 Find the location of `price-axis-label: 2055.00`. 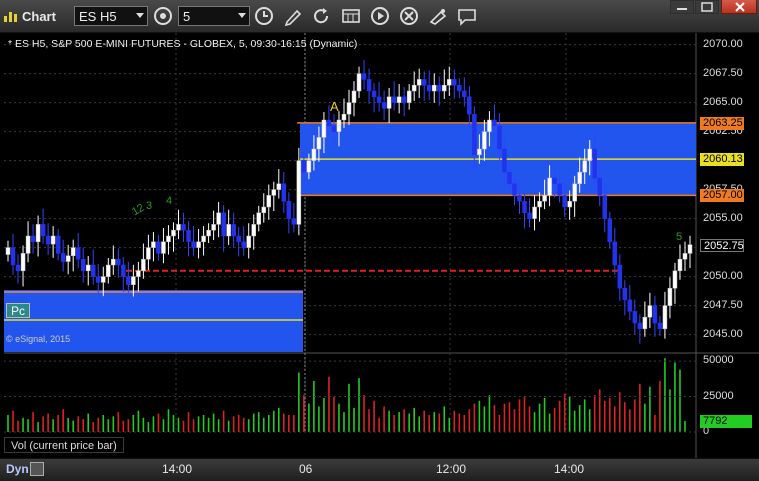

price-axis-label: 2055.00 is located at coordinates (723, 217).